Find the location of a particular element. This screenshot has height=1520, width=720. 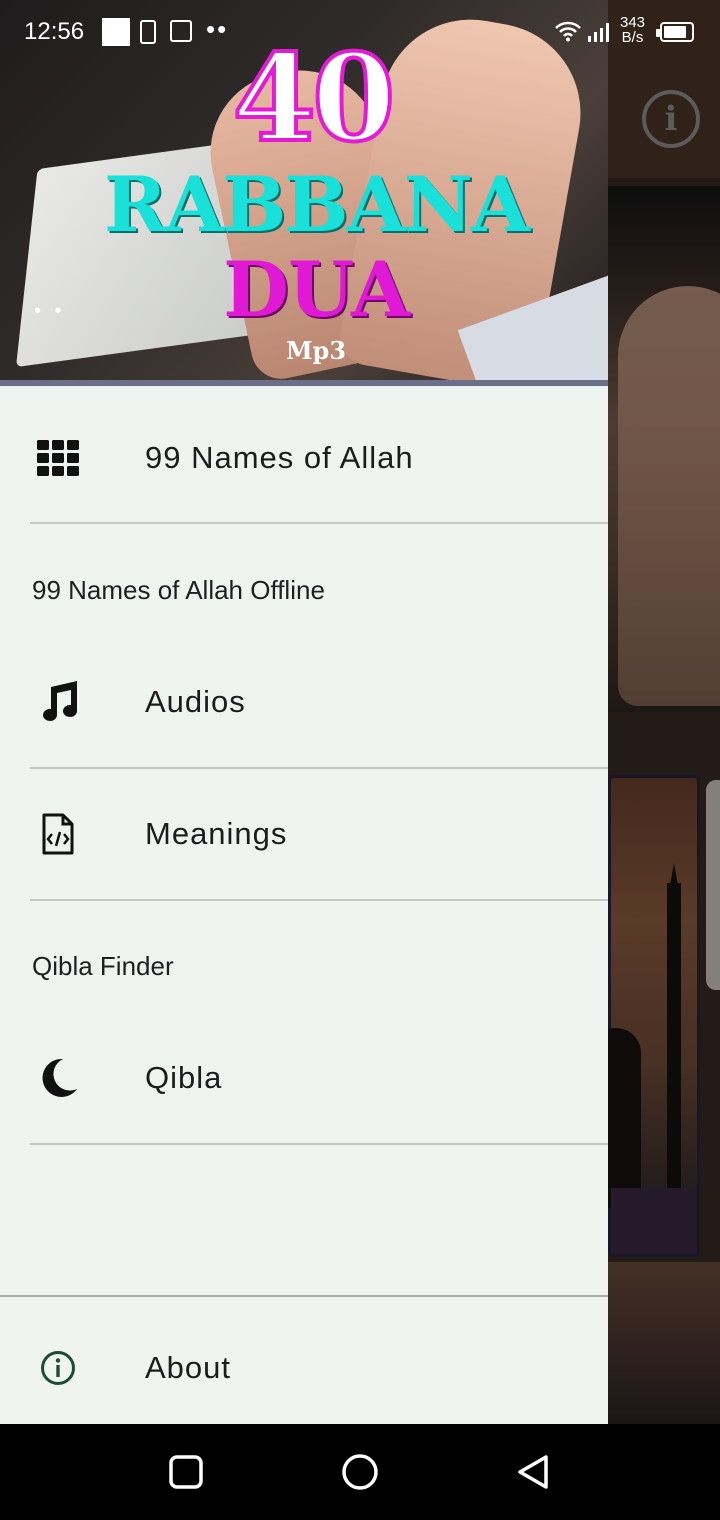

menu-item-meanings: Meanings is located at coordinates (304, 834).